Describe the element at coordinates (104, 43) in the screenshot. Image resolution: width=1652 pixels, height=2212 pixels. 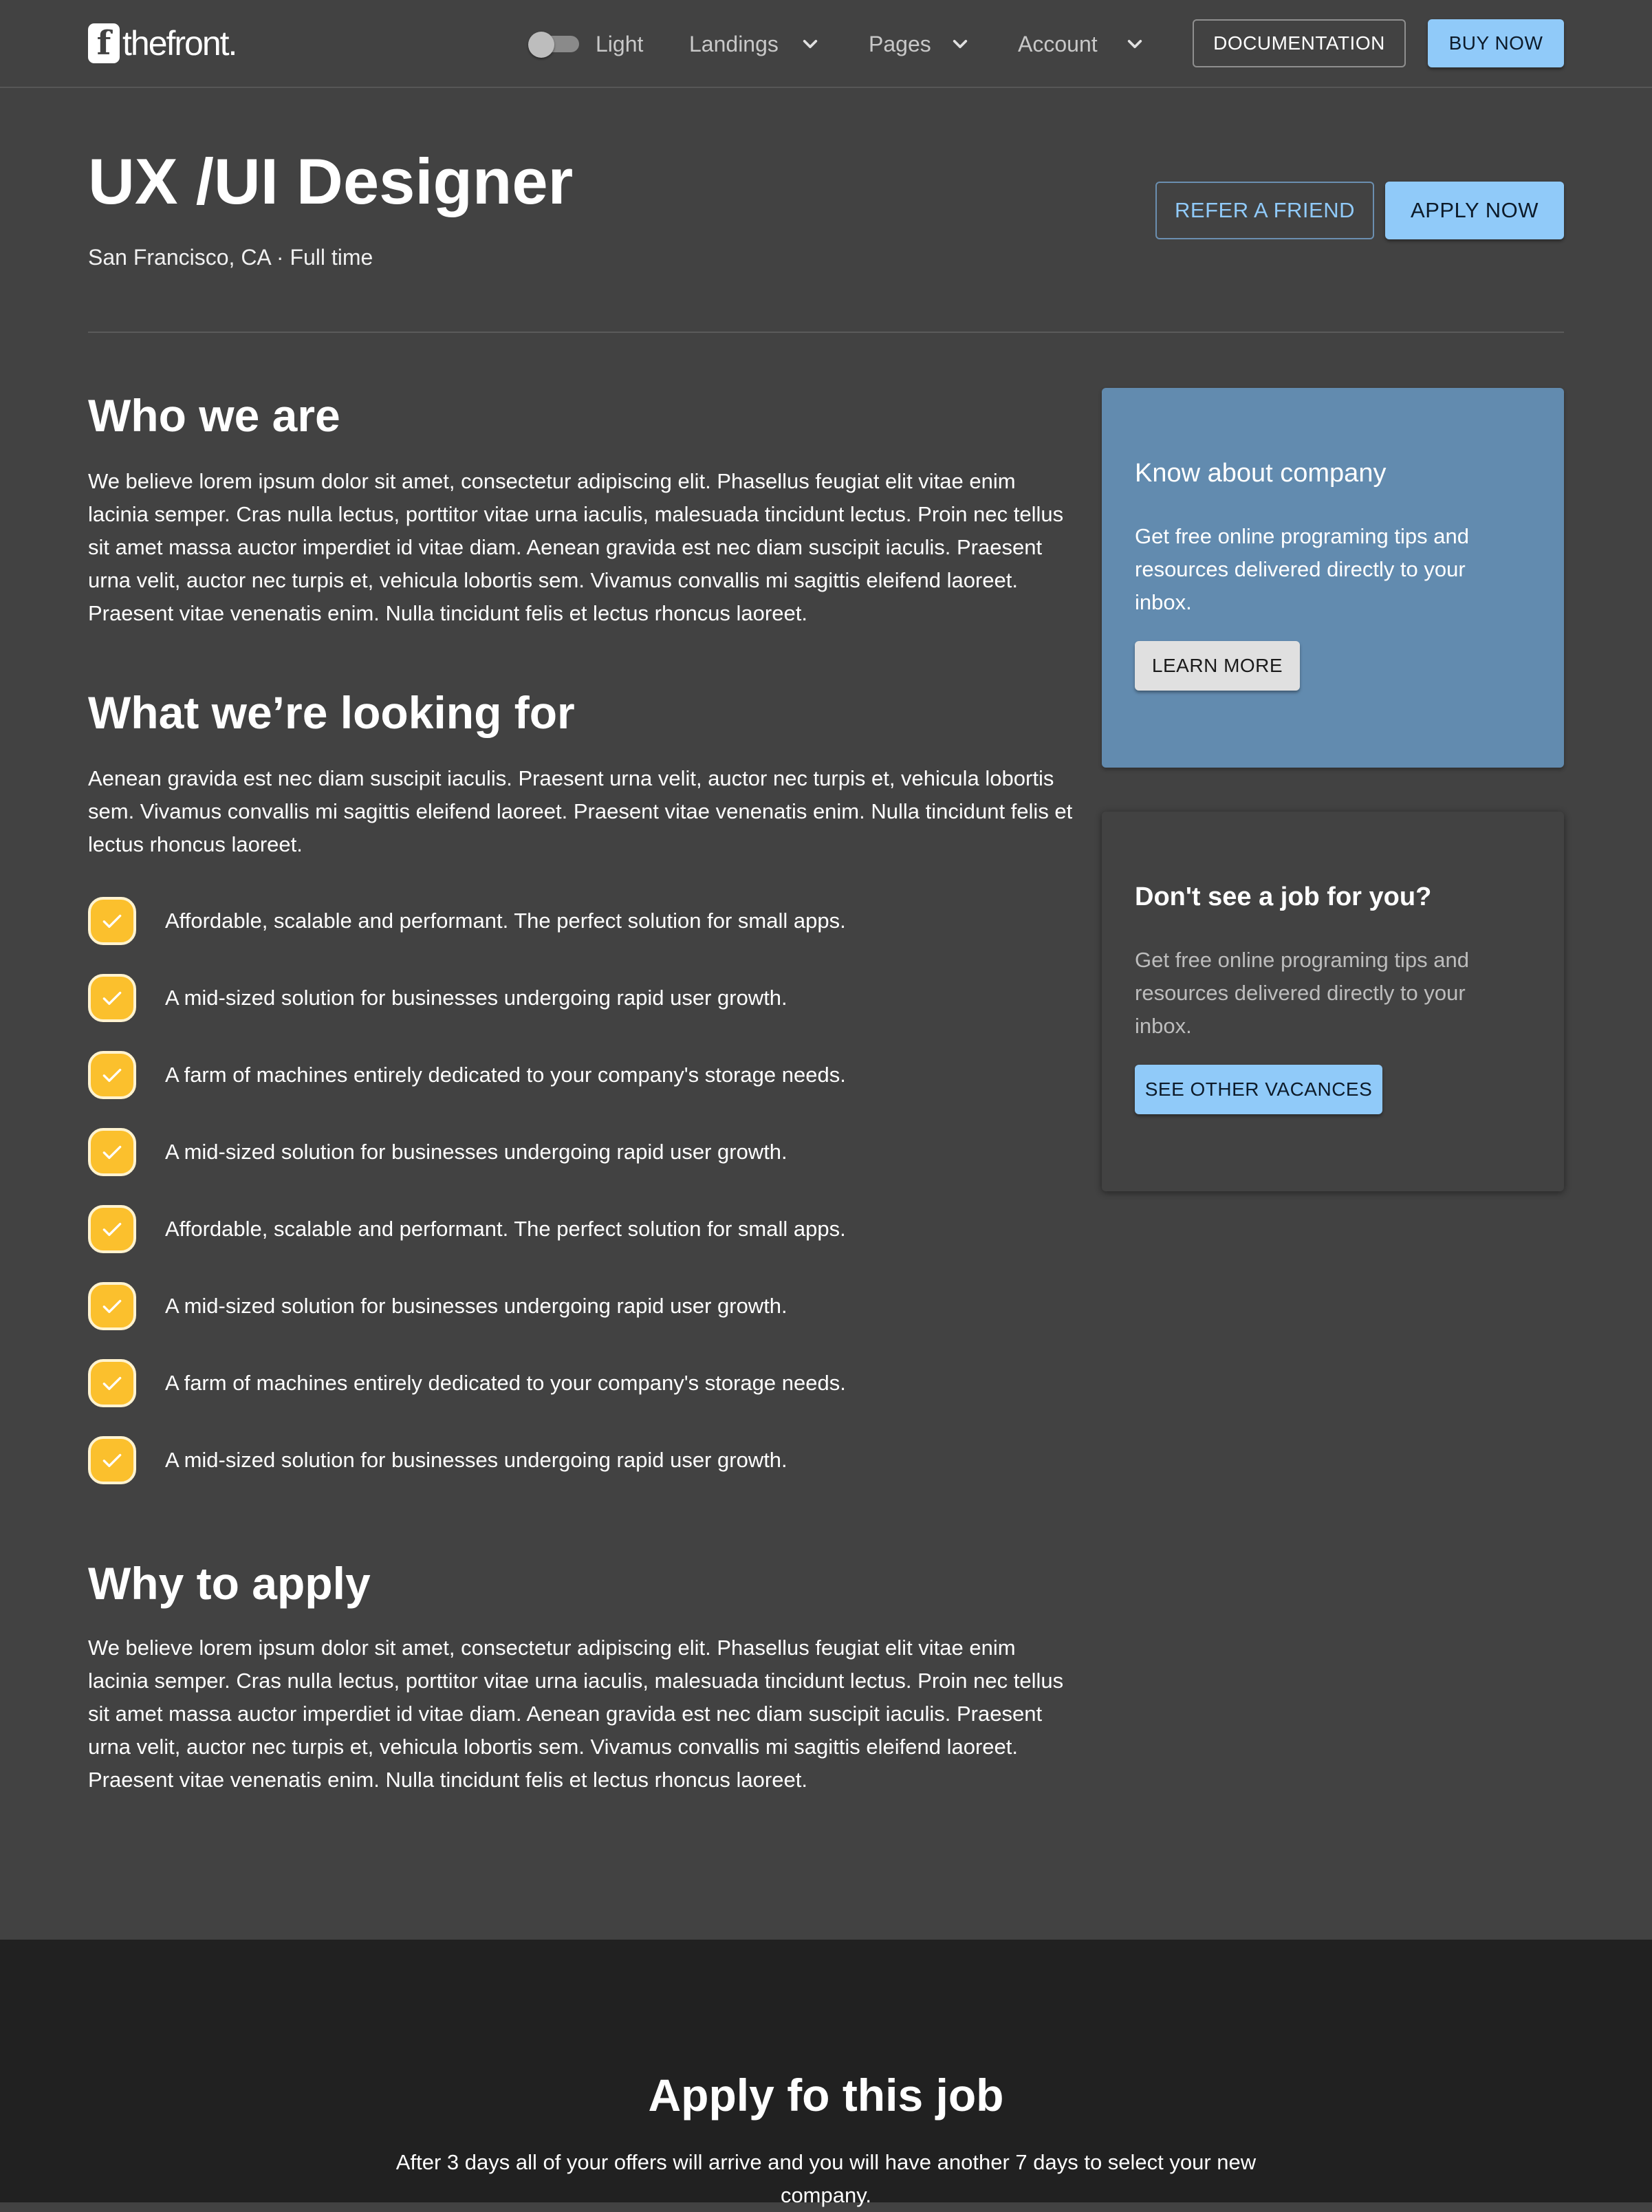
I see `logo-mark: f` at that location.